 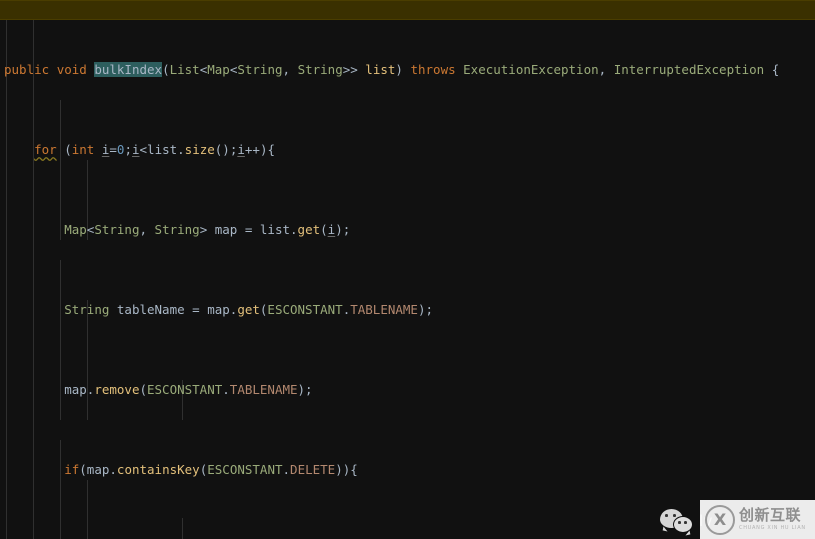 What do you see at coordinates (770, 515) in the screenshot?
I see `brand-name-cn: 创新互联` at bounding box center [770, 515].